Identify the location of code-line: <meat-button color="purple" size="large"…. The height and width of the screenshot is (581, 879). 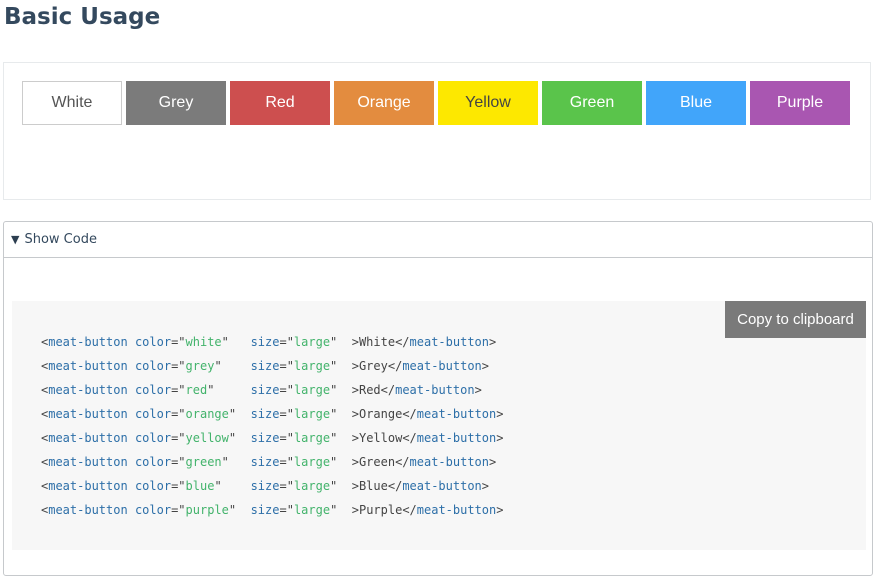
(272, 510).